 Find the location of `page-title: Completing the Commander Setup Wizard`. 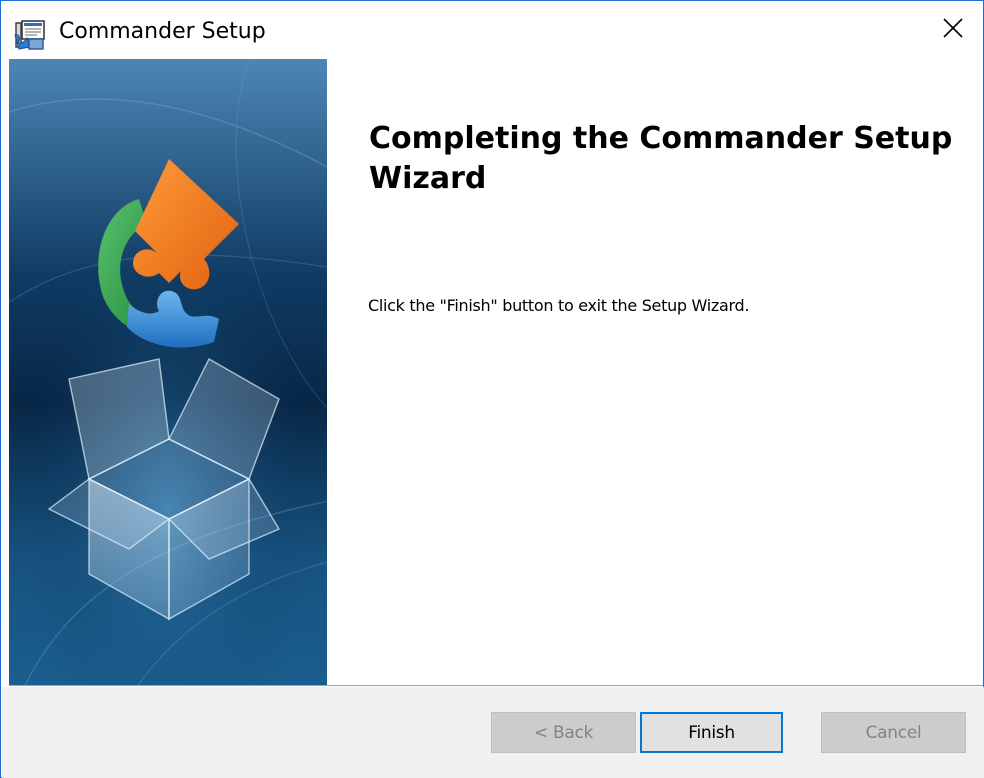

page-title: Completing the Commander Setup Wizard is located at coordinates (661, 158).